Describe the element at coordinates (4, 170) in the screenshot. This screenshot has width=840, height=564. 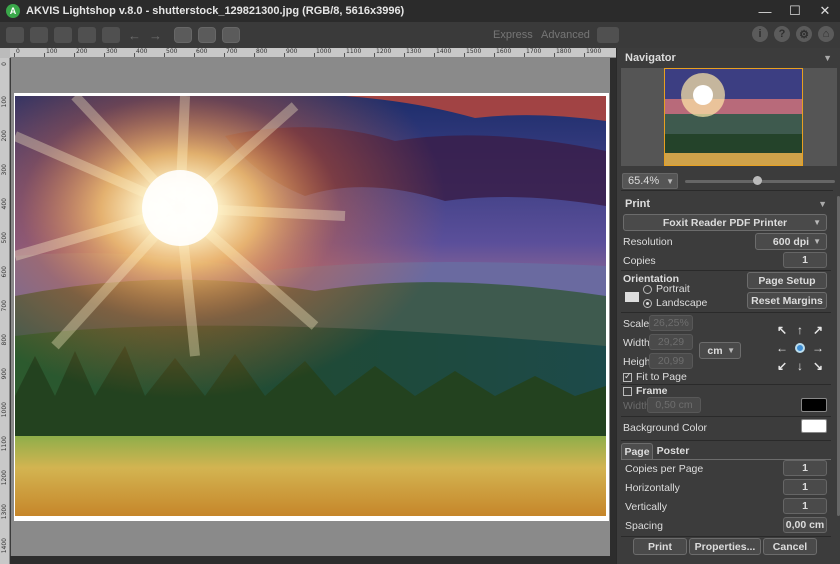
I see `ruler-left-label: 300` at that location.